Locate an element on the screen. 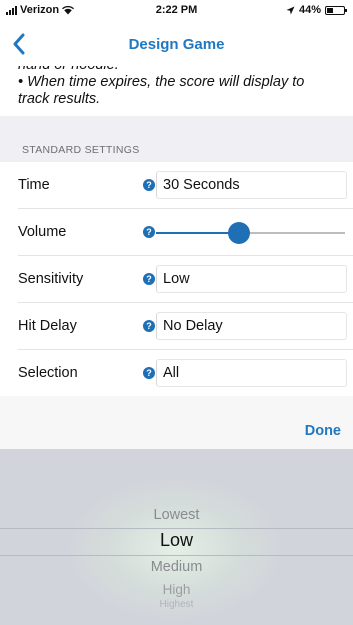 Image resolution: width=353 pixels, height=625 pixels. hit-delay-select: No Delay is located at coordinates (251, 326).